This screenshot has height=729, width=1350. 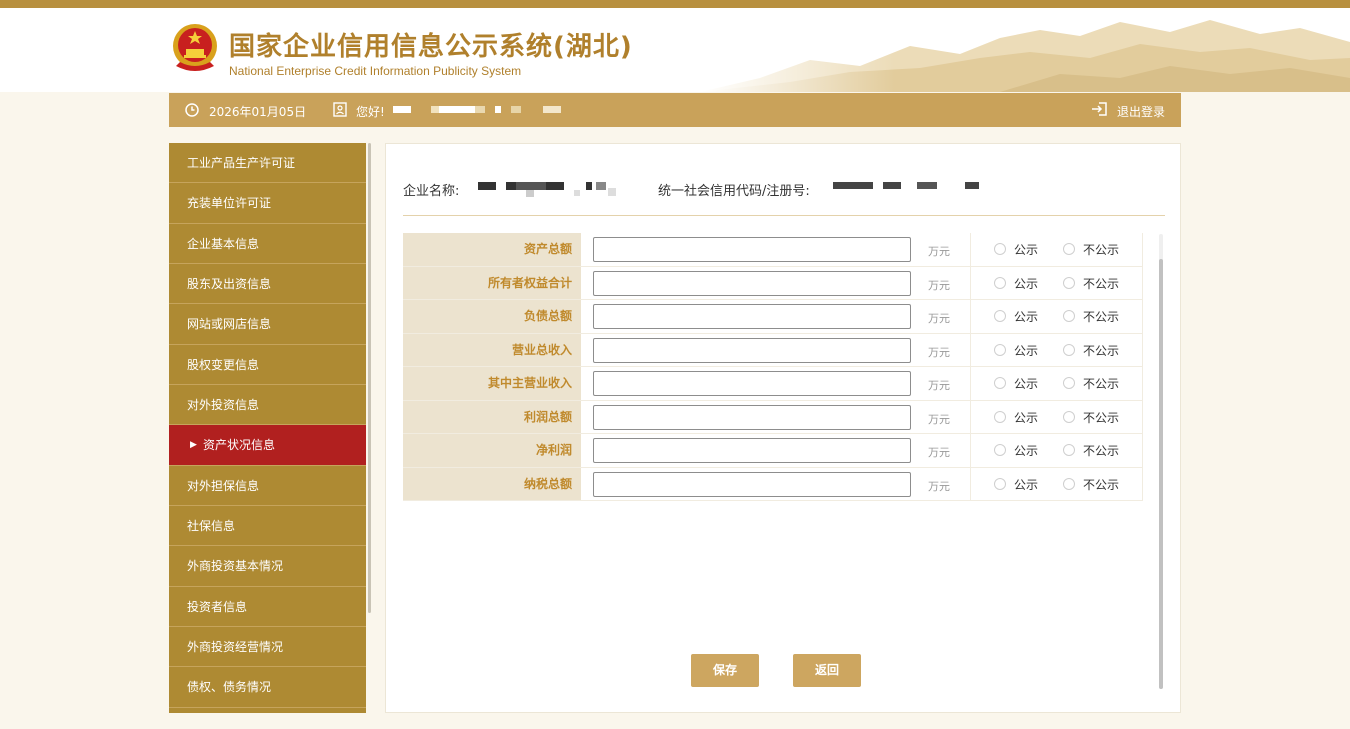 I want to click on sidebar-item: 股权变更信息, so click(x=267, y=365).